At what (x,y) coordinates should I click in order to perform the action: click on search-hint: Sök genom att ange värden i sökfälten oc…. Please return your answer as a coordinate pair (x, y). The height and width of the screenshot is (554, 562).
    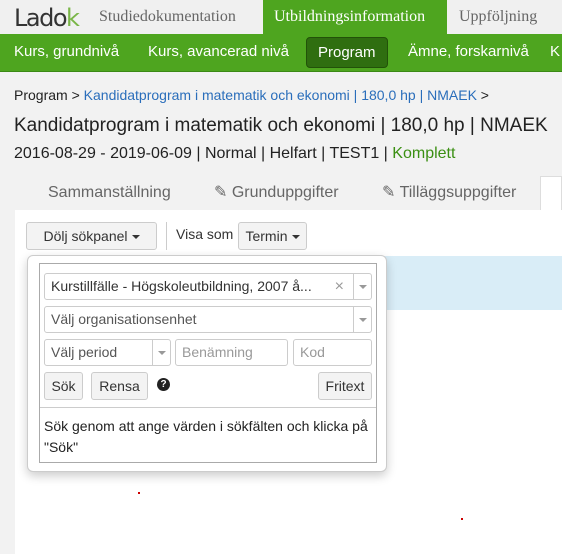
    Looking at the image, I should click on (206, 436).